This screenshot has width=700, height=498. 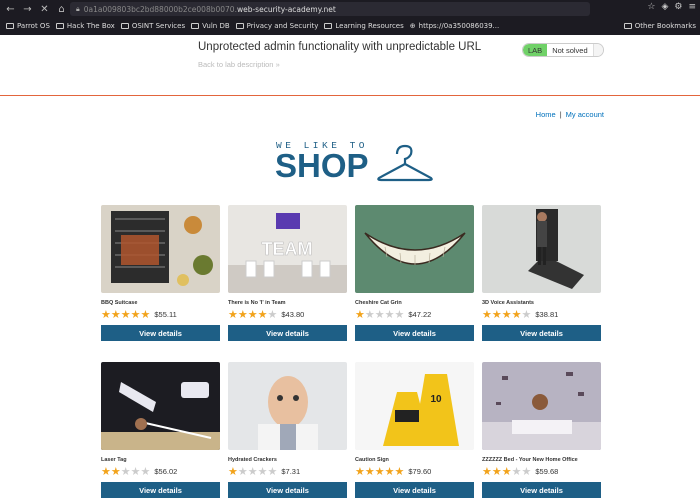 I want to click on product-name: Laser Tag, so click(x=114, y=460).